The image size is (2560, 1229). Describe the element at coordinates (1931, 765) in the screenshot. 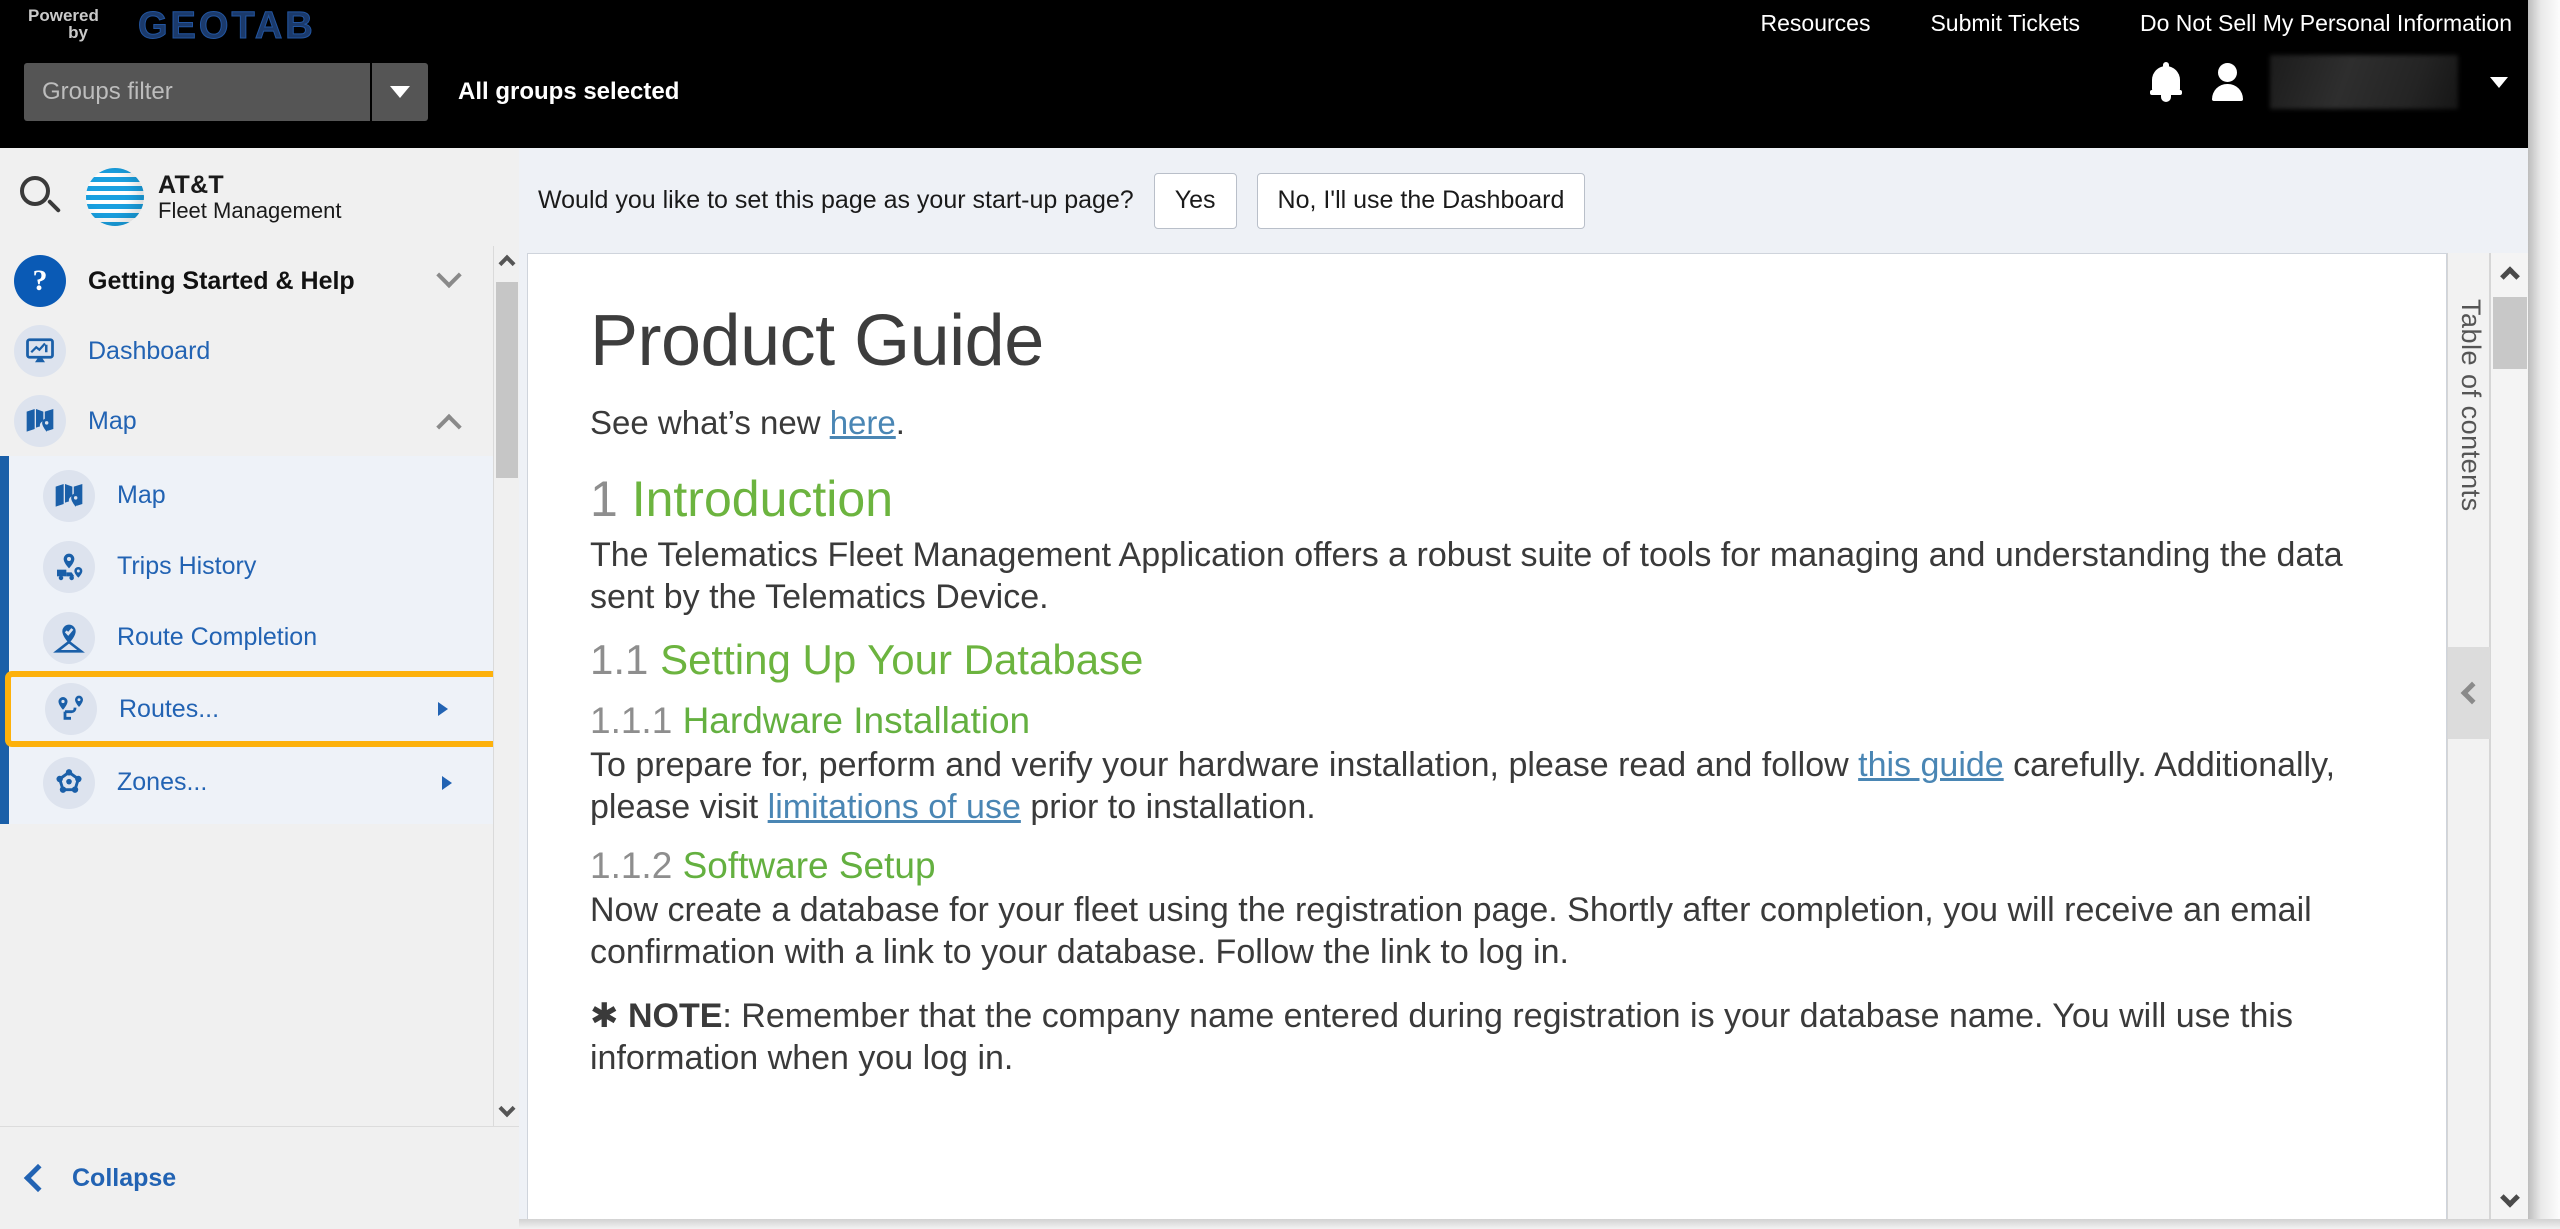

I see `this-guide-link: this guide` at that location.